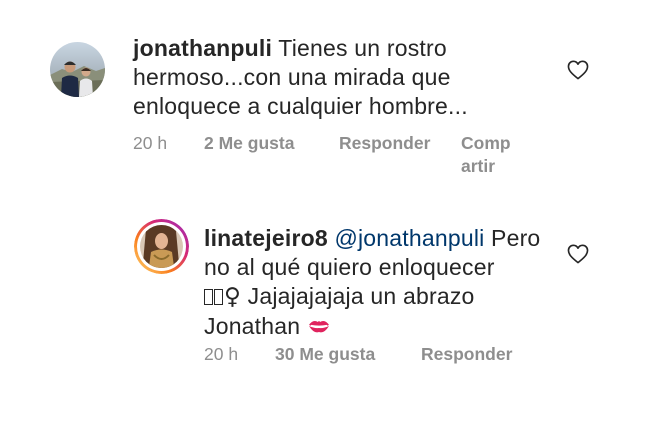 The width and height of the screenshot is (658, 422). What do you see at coordinates (318, 327) in the screenshot?
I see `kiss-mark-icon` at bounding box center [318, 327].